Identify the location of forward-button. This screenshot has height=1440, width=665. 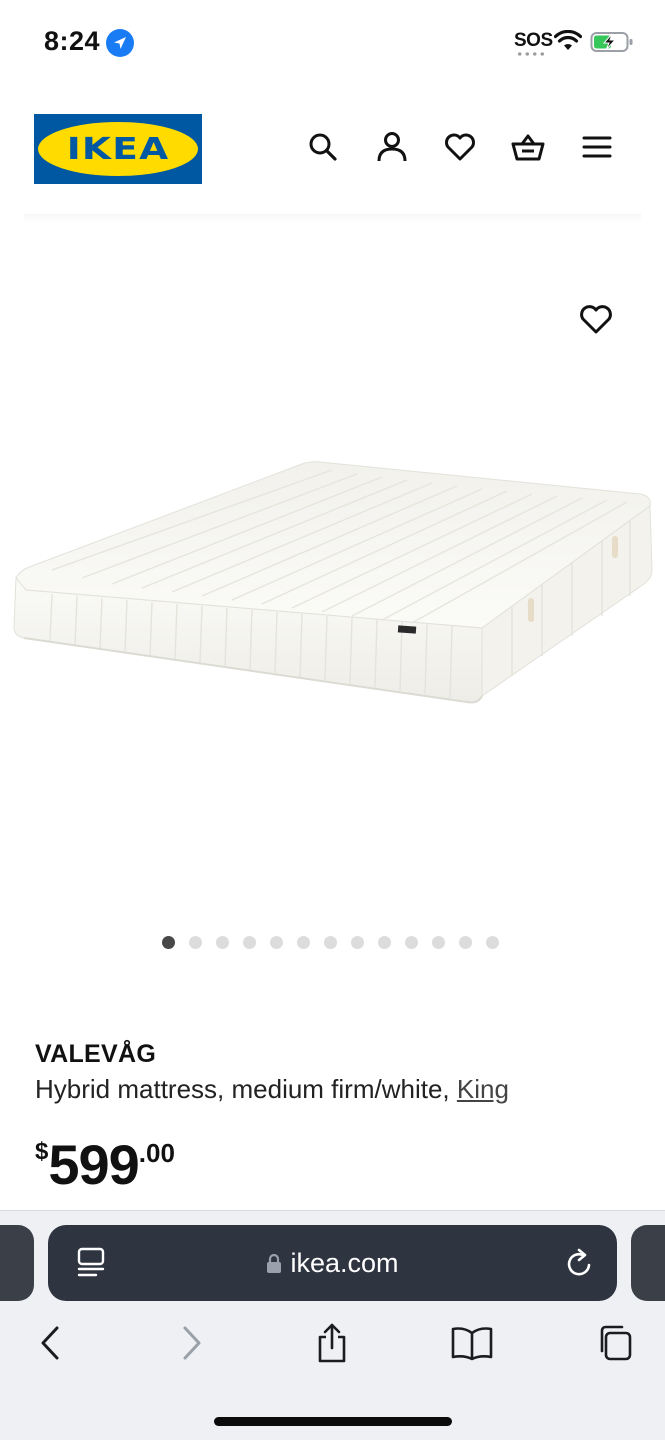
(192, 1343).